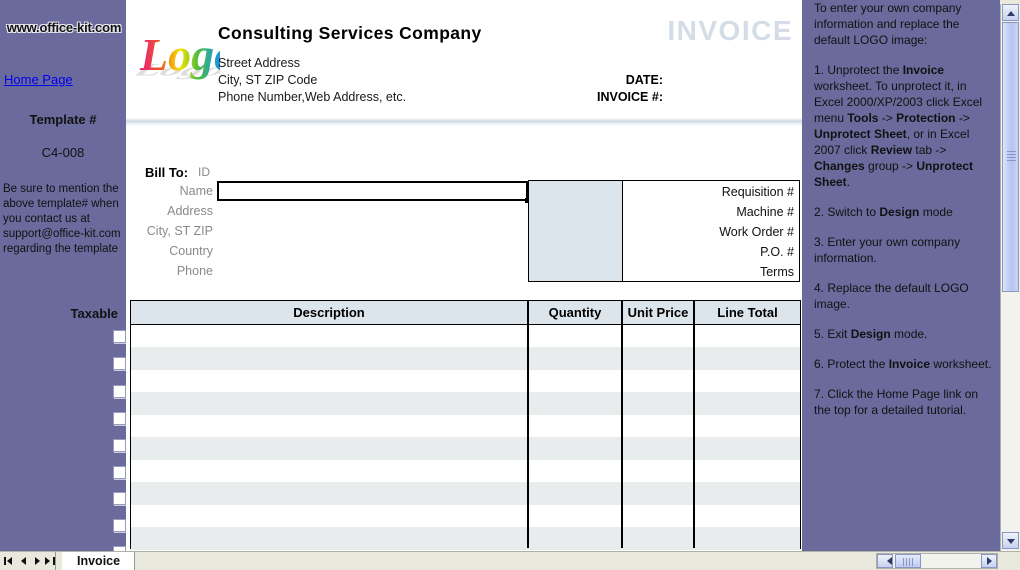 The height and width of the screenshot is (570, 1020). I want to click on chevron-down-icon, so click(1010, 541).